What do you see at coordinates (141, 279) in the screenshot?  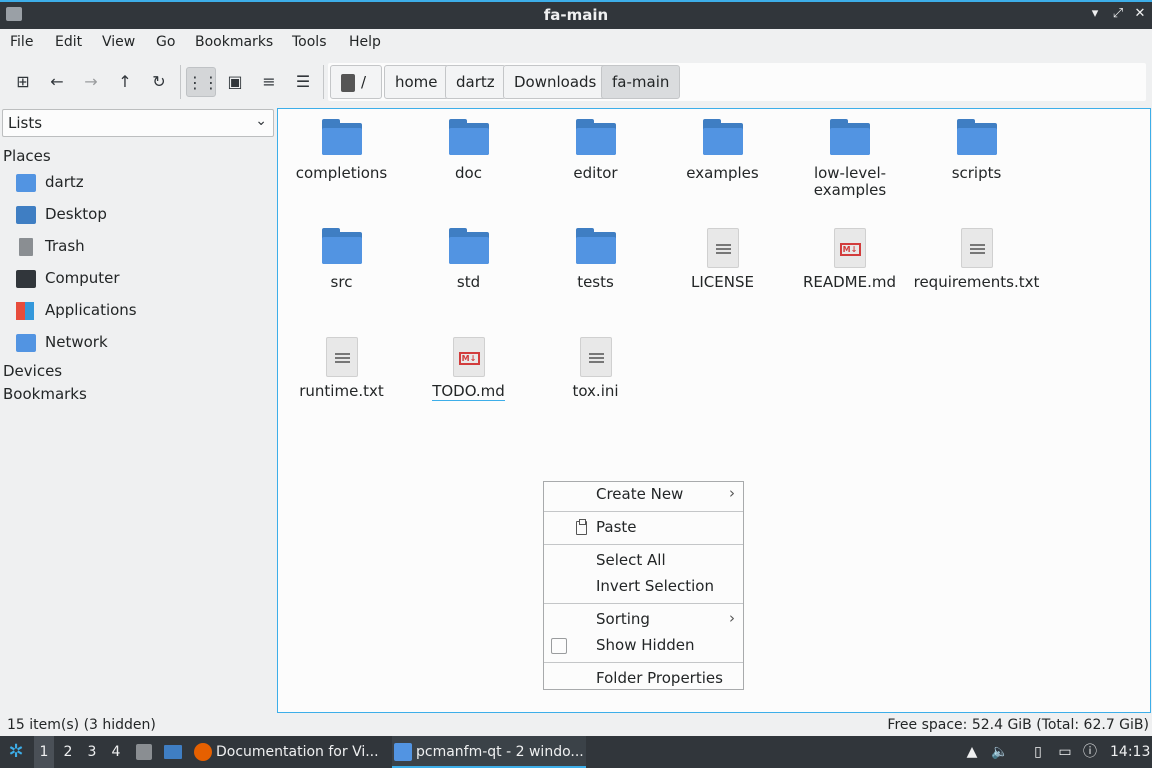 I see `sidebar-item-computer: Computer` at bounding box center [141, 279].